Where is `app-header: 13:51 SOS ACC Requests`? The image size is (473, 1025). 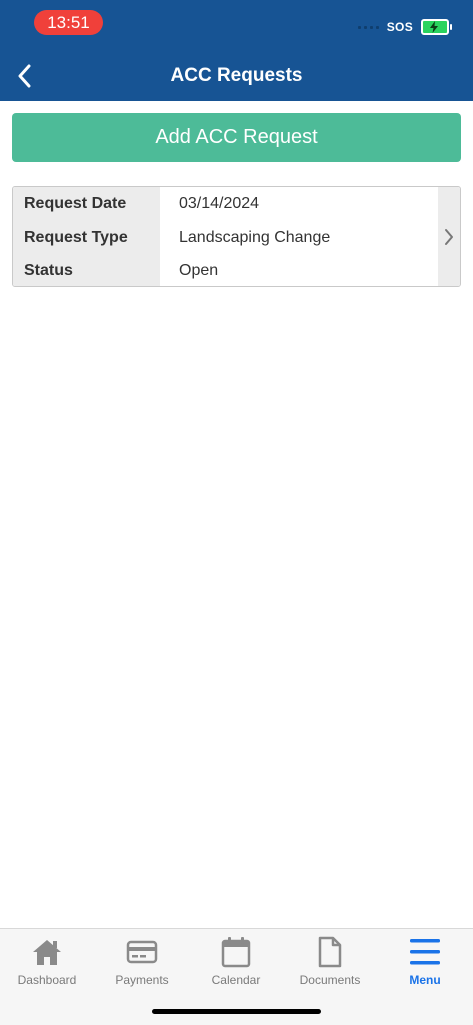
app-header: 13:51 SOS ACC Requests is located at coordinates (236, 50).